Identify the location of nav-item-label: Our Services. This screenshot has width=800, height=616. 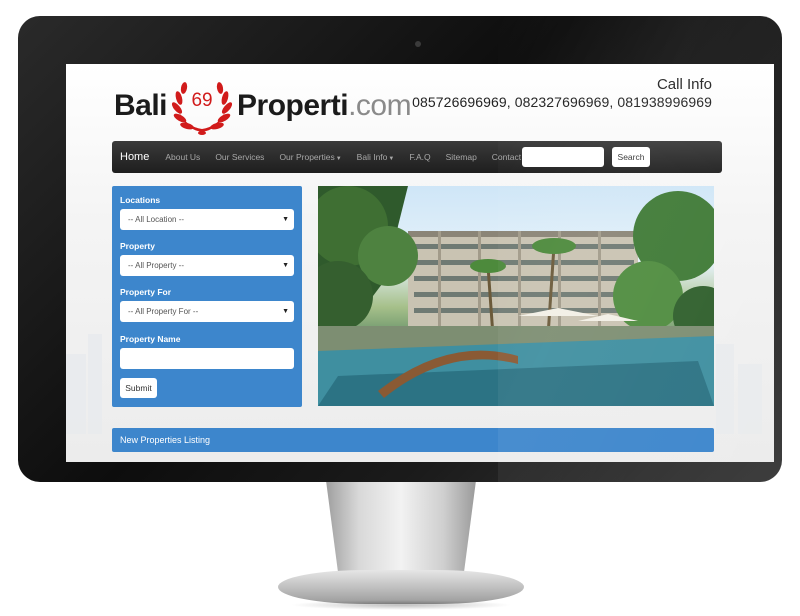
(240, 157).